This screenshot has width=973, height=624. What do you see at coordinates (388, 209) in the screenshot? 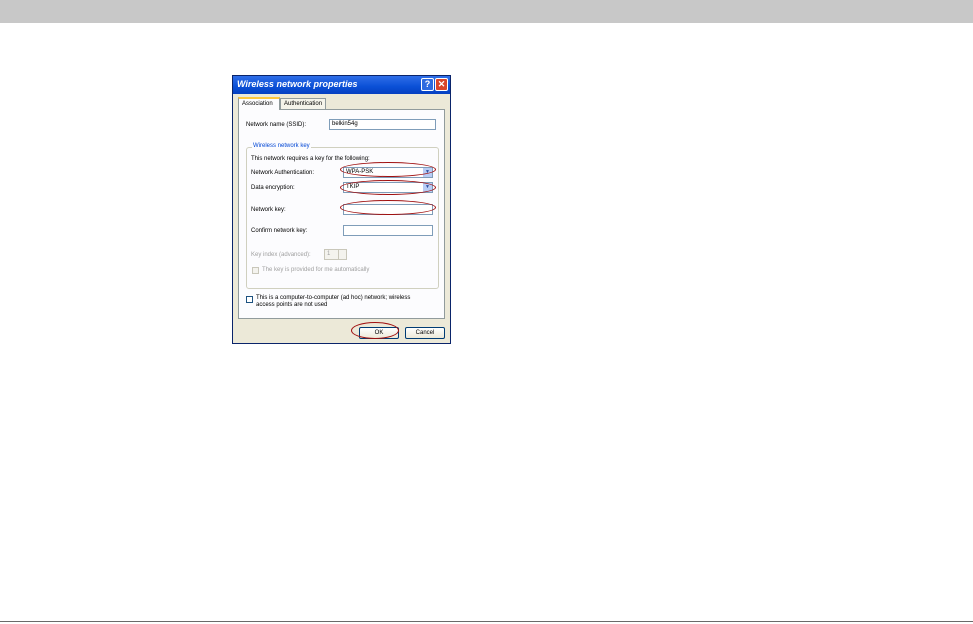
I see `network-key-field` at bounding box center [388, 209].